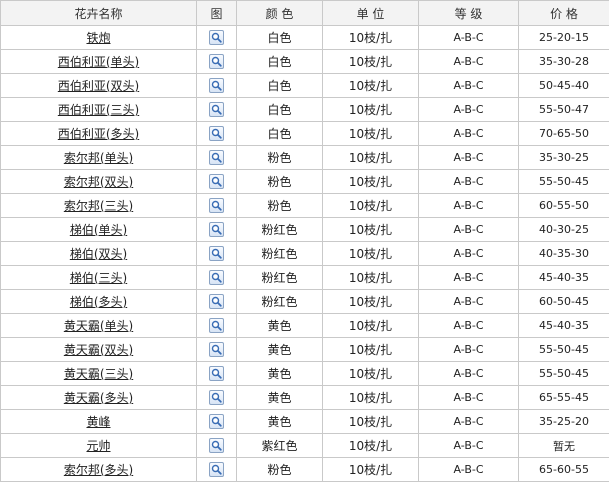 This screenshot has height=489, width=609. Describe the element at coordinates (304, 277) in the screenshot. I see `table-row: 梯伯(三头) 粉红色 10枝/扎 A-B-C 45-40-35` at that location.